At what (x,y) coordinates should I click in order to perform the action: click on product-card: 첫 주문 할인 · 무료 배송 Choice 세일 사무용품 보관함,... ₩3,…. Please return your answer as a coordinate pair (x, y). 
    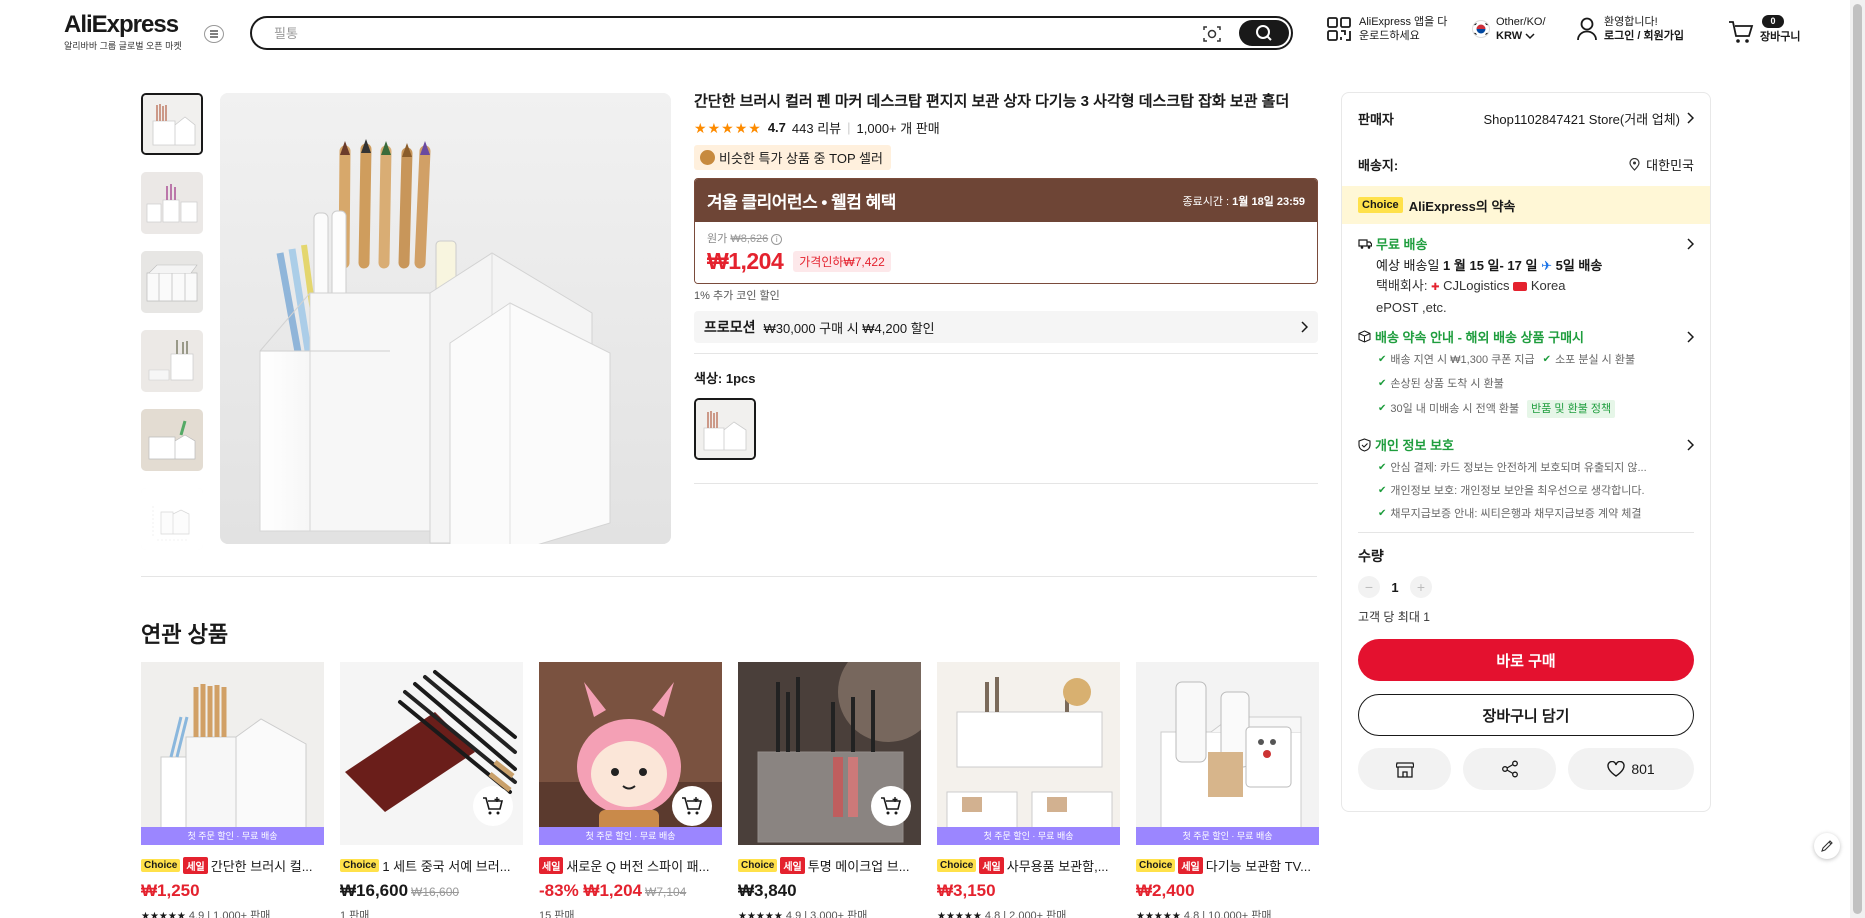
    Looking at the image, I should click on (1028, 790).